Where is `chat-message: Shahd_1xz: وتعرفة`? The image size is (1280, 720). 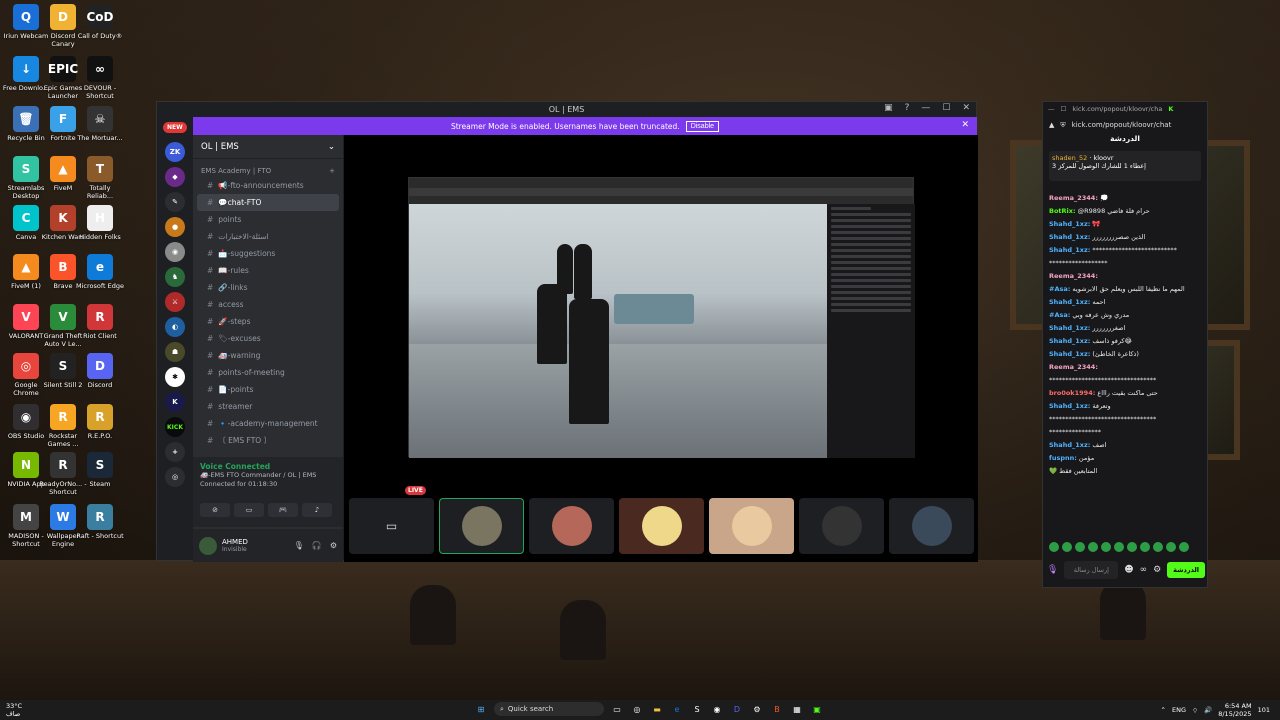 chat-message: Shahd_1xz: وتعرفة is located at coordinates (1126, 406).